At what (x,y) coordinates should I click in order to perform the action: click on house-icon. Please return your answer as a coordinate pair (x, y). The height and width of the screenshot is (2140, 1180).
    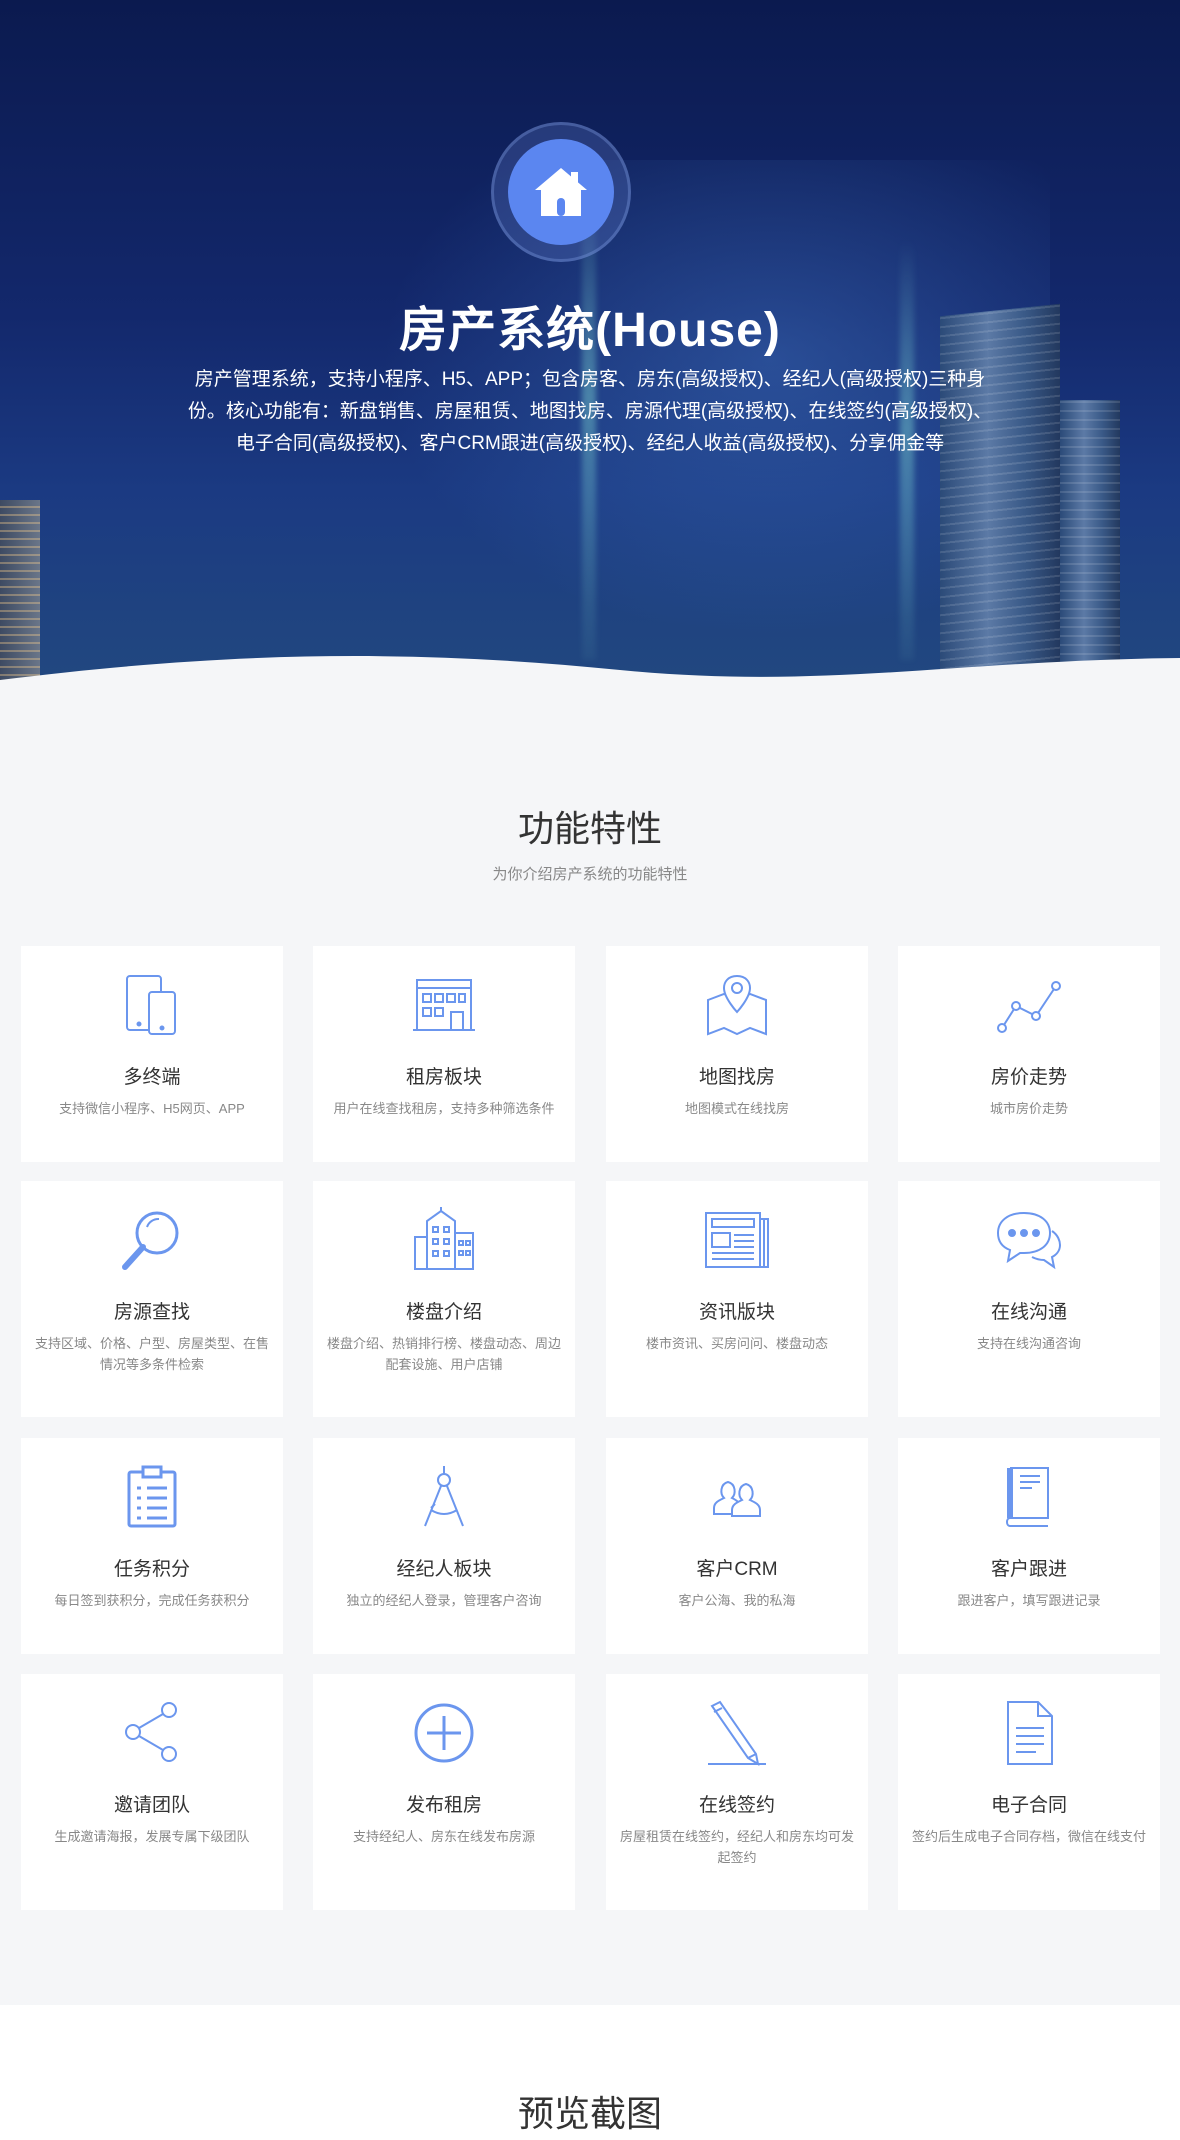
    Looking at the image, I should click on (561, 192).